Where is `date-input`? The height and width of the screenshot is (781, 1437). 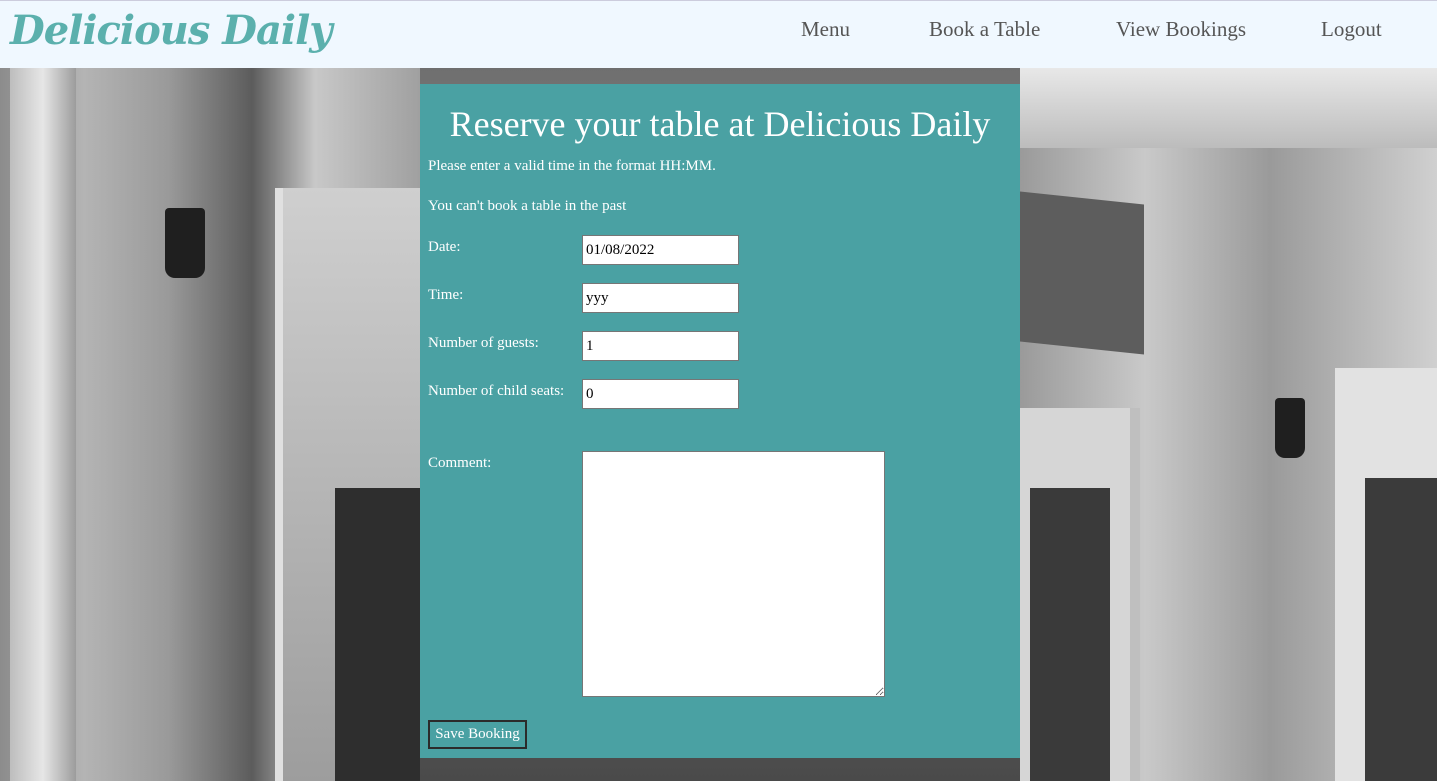 date-input is located at coordinates (660, 250).